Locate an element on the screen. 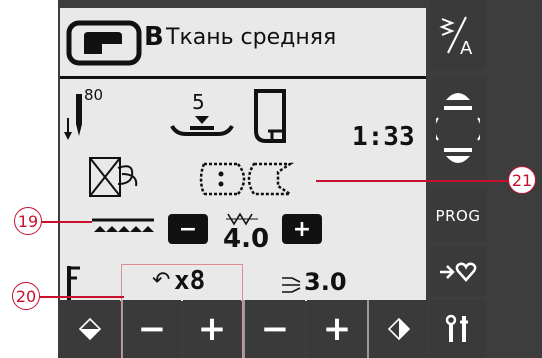 This screenshot has height=358, width=542. tools-icon is located at coordinates (456, 328).